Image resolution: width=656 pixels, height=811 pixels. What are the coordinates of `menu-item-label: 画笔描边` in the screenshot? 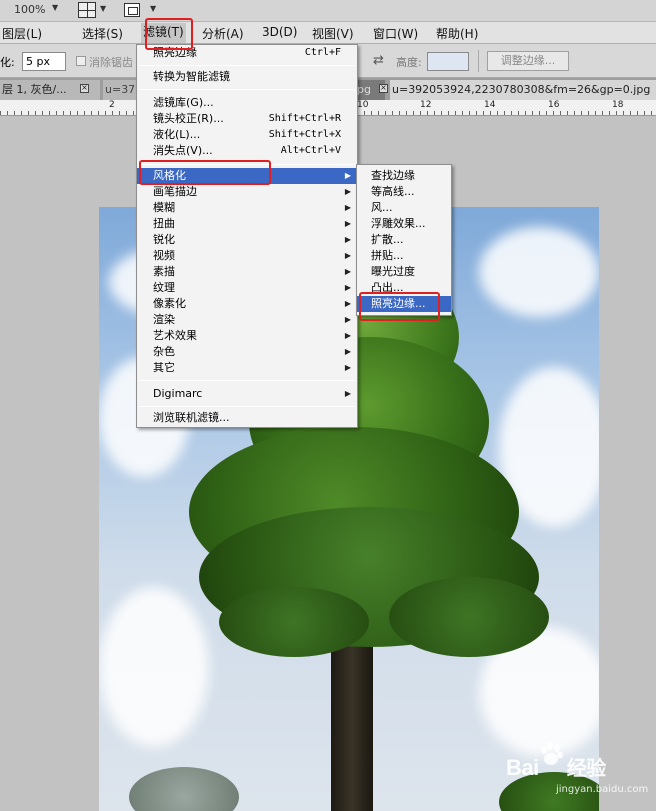 It's located at (175, 191).